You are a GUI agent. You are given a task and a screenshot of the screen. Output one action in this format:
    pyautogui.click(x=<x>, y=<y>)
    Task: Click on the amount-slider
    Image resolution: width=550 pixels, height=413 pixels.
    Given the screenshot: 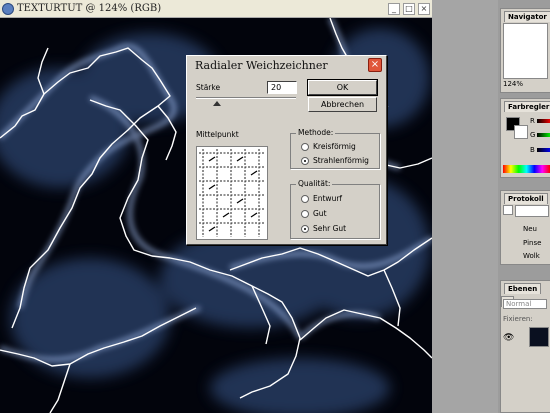 What is the action you would take?
    pyautogui.click(x=246, y=101)
    